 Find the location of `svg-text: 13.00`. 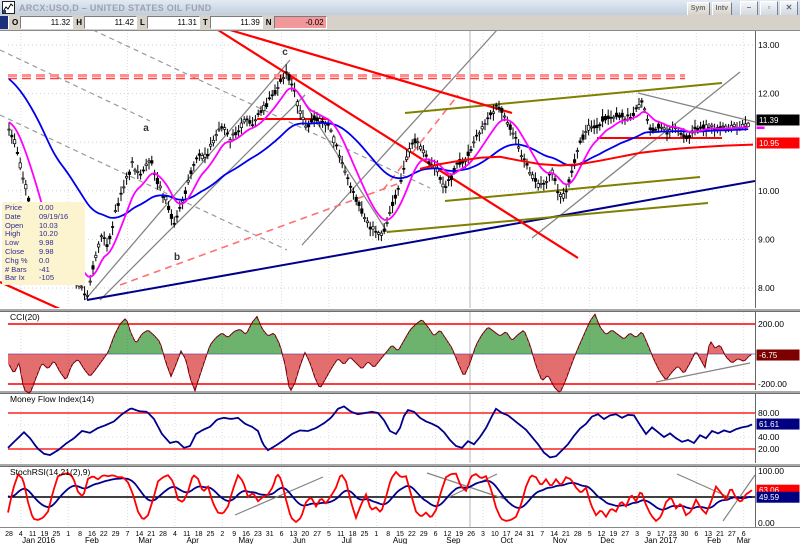

svg-text: 13.00 is located at coordinates (769, 45).